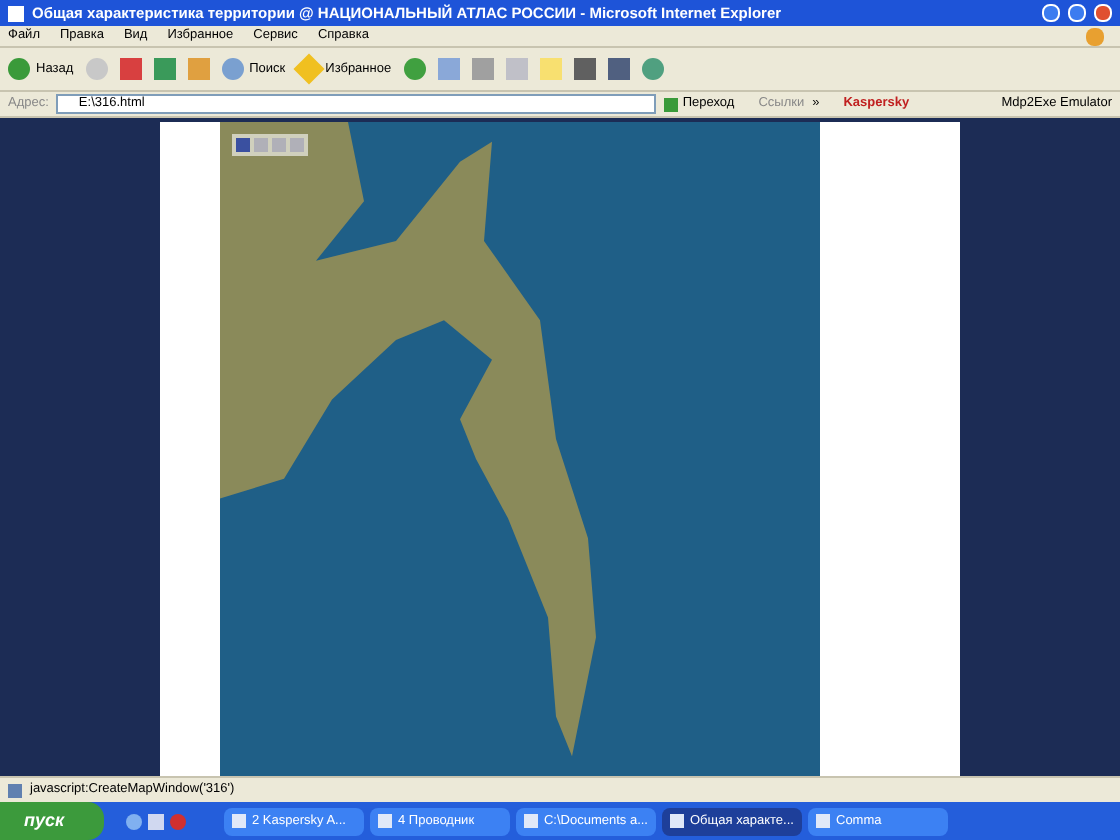  Describe the element at coordinates (16, 13) in the screenshot. I see `ie-page-icon` at that location.